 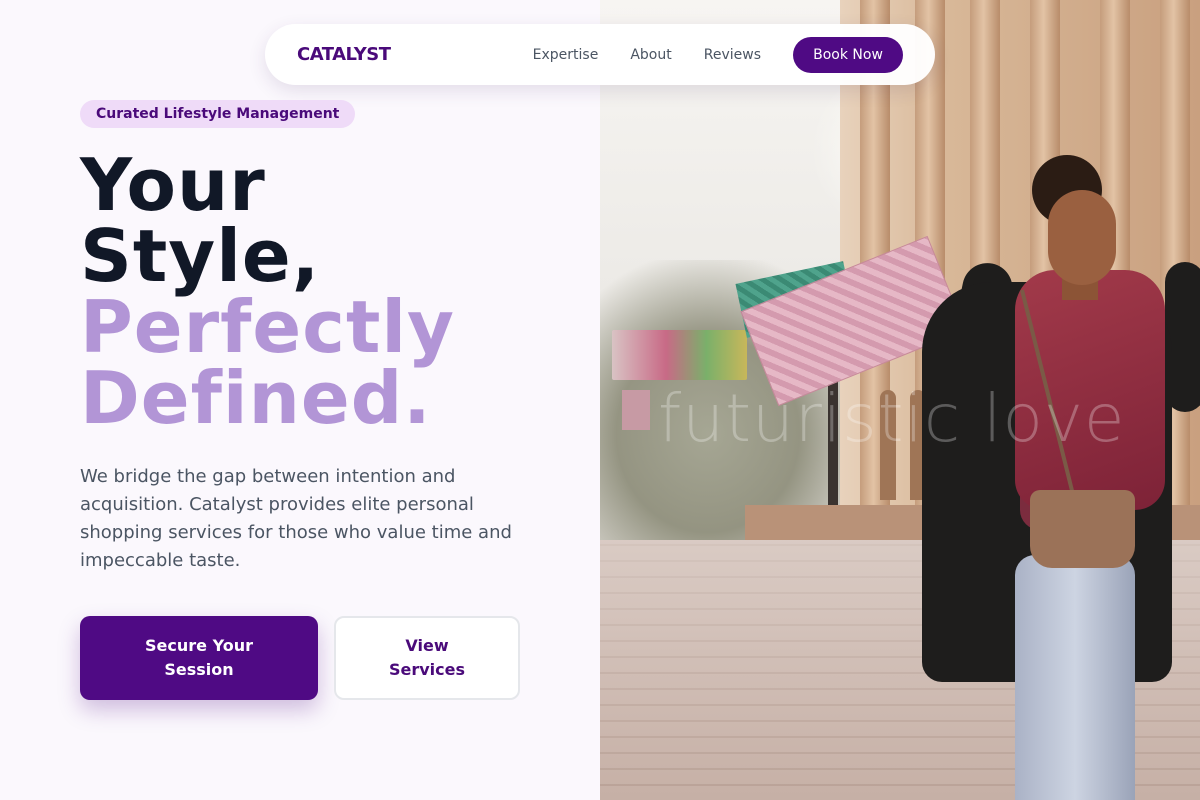 What do you see at coordinates (848, 54) in the screenshot?
I see `book-now-button: Book Now` at bounding box center [848, 54].